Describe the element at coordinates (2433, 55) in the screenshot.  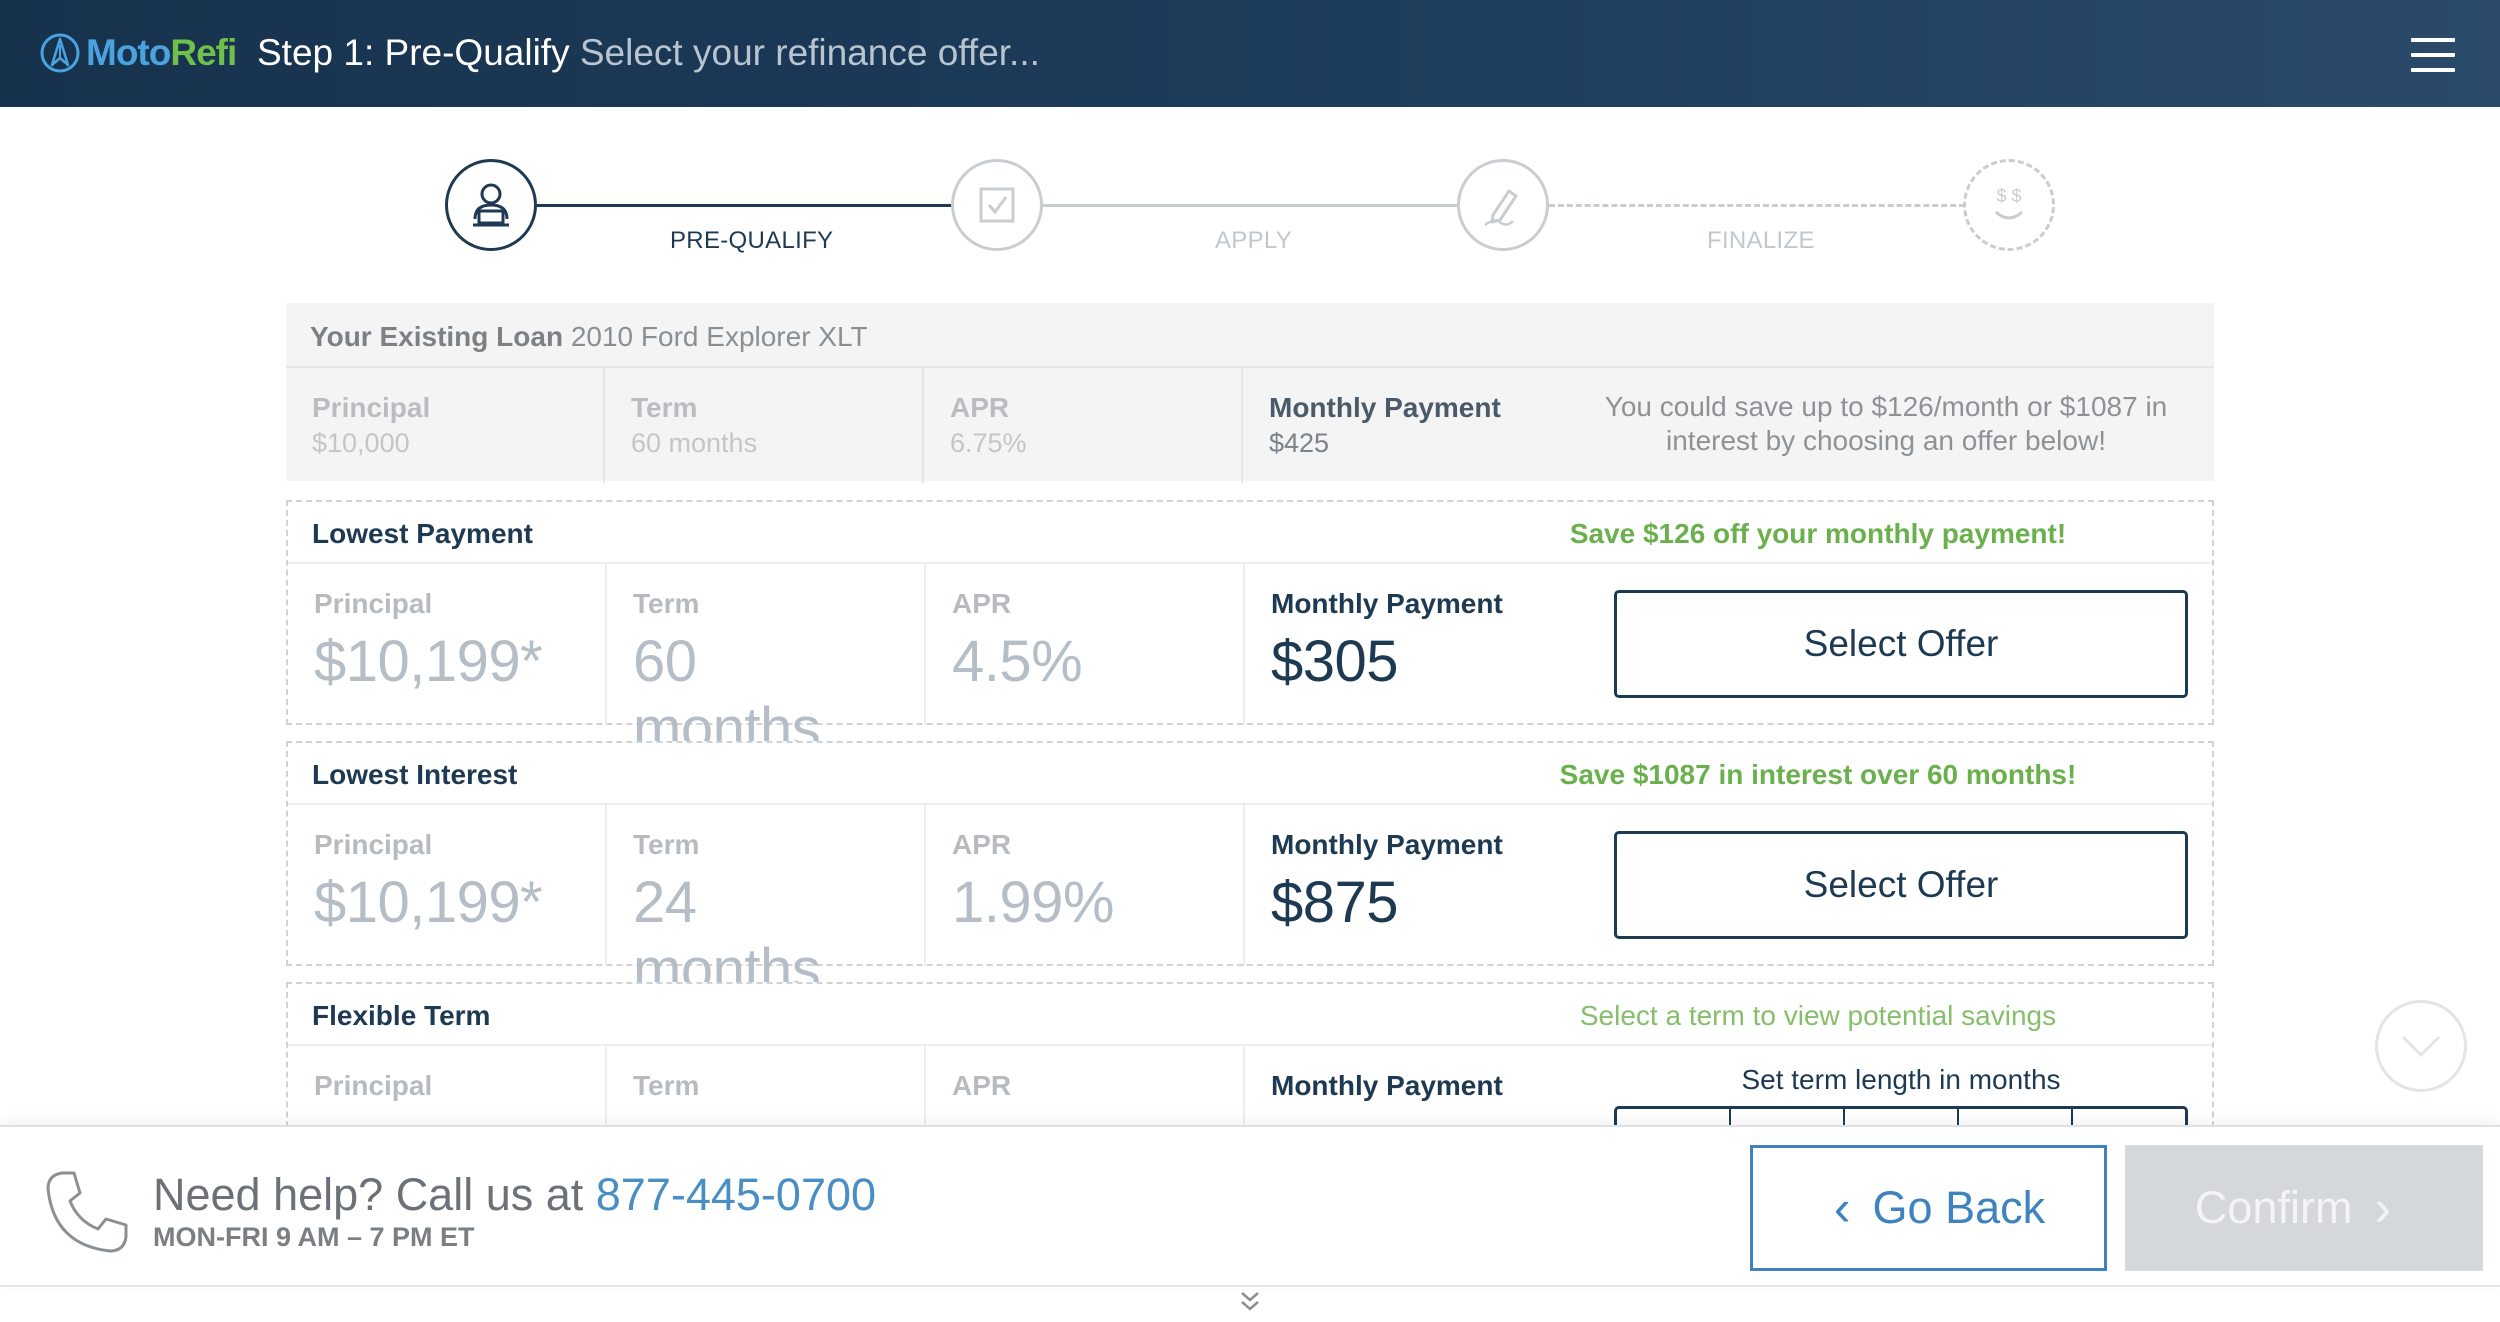
I see `hamburger-menu-icon` at that location.